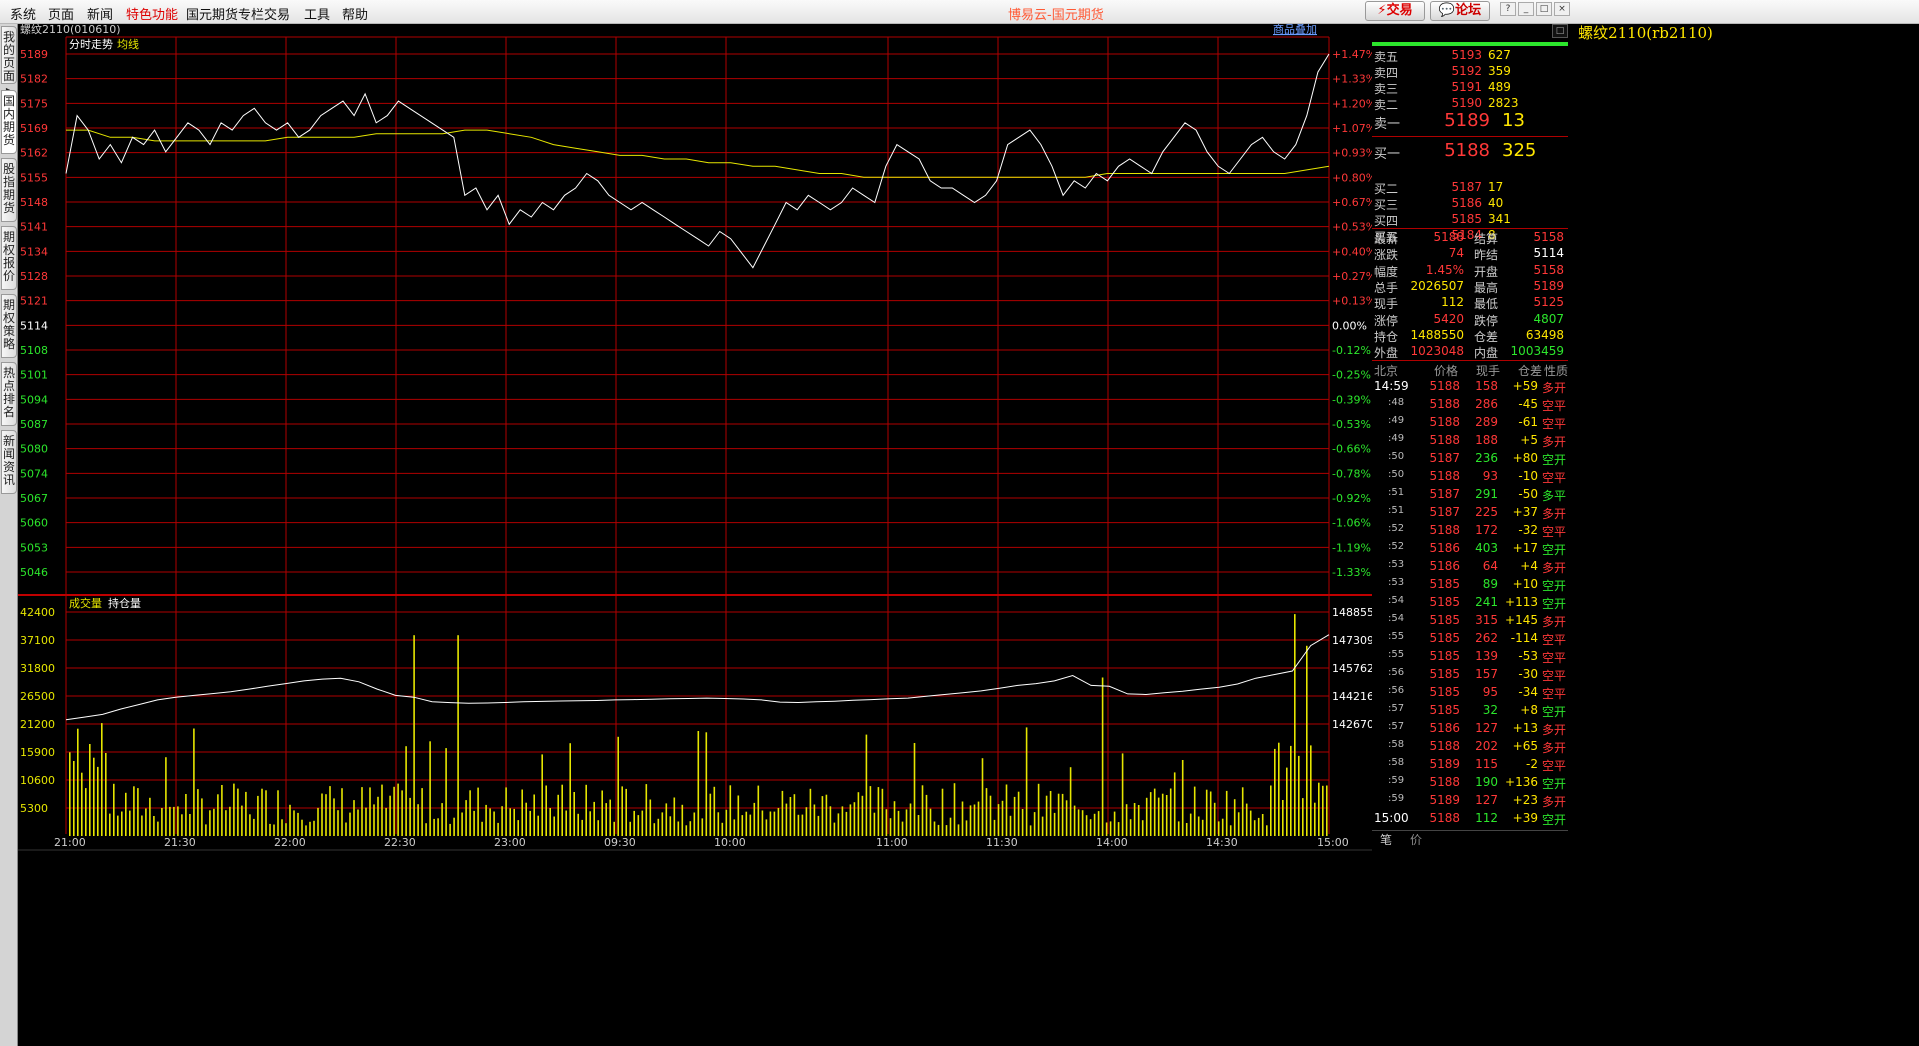  I want to click on tab-label: 期权报价, so click(8, 256).